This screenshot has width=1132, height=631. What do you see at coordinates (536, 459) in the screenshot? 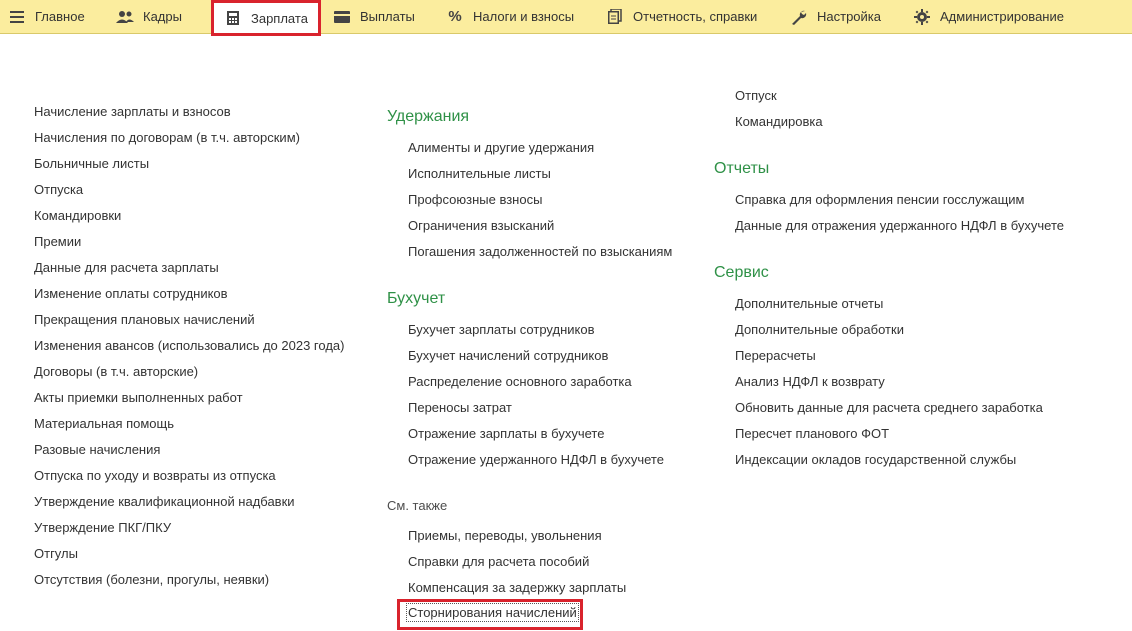
I see `link-otrazhenie-ndfl: Отражение удержанного НДФЛ в бухучете` at bounding box center [536, 459].